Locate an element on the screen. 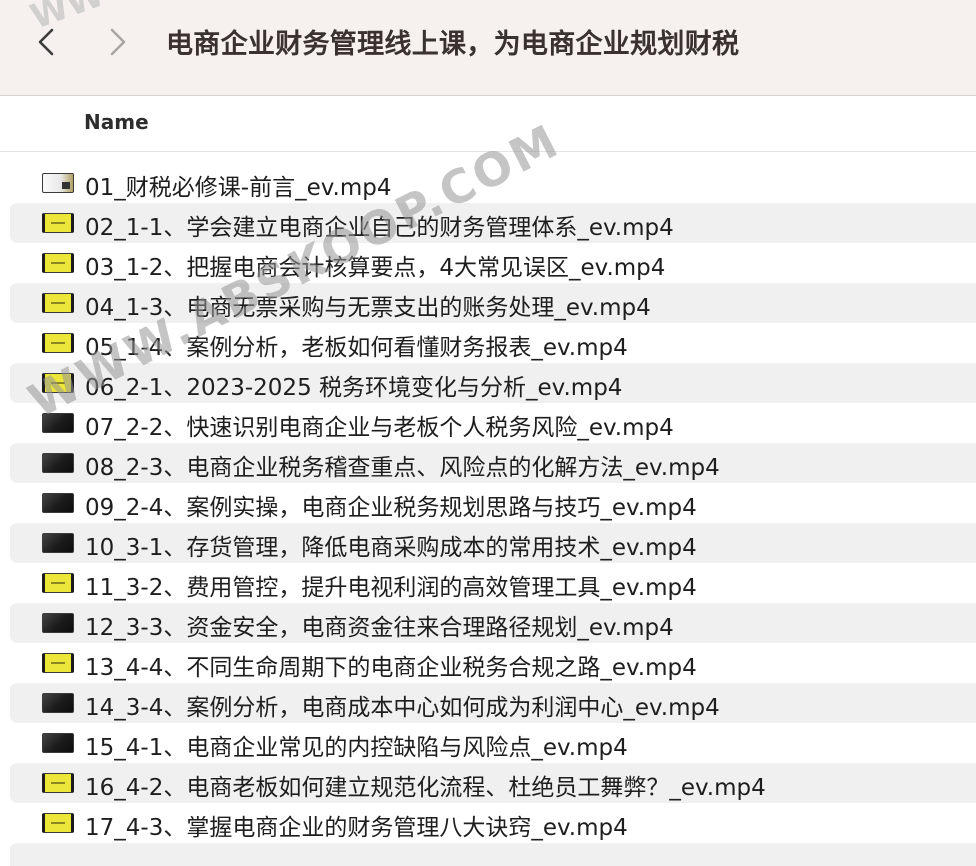  window-title: 电商企业财务管理线上课，为电商企业规划财税 is located at coordinates (453, 44).